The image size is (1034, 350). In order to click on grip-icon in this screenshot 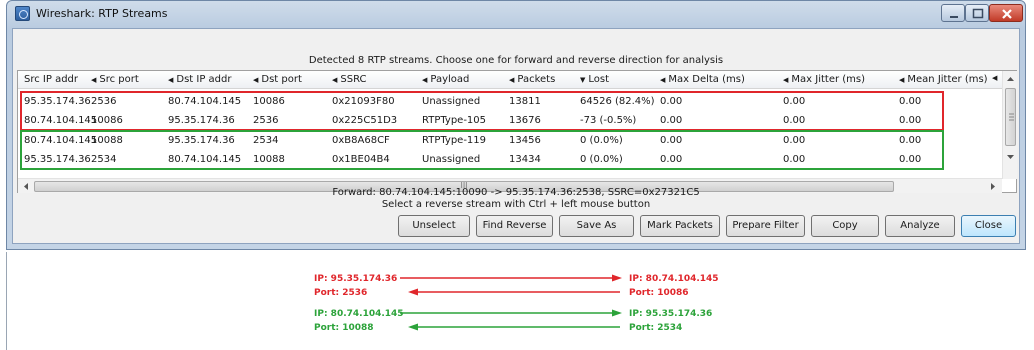, I will do `click(1011, 117)`.